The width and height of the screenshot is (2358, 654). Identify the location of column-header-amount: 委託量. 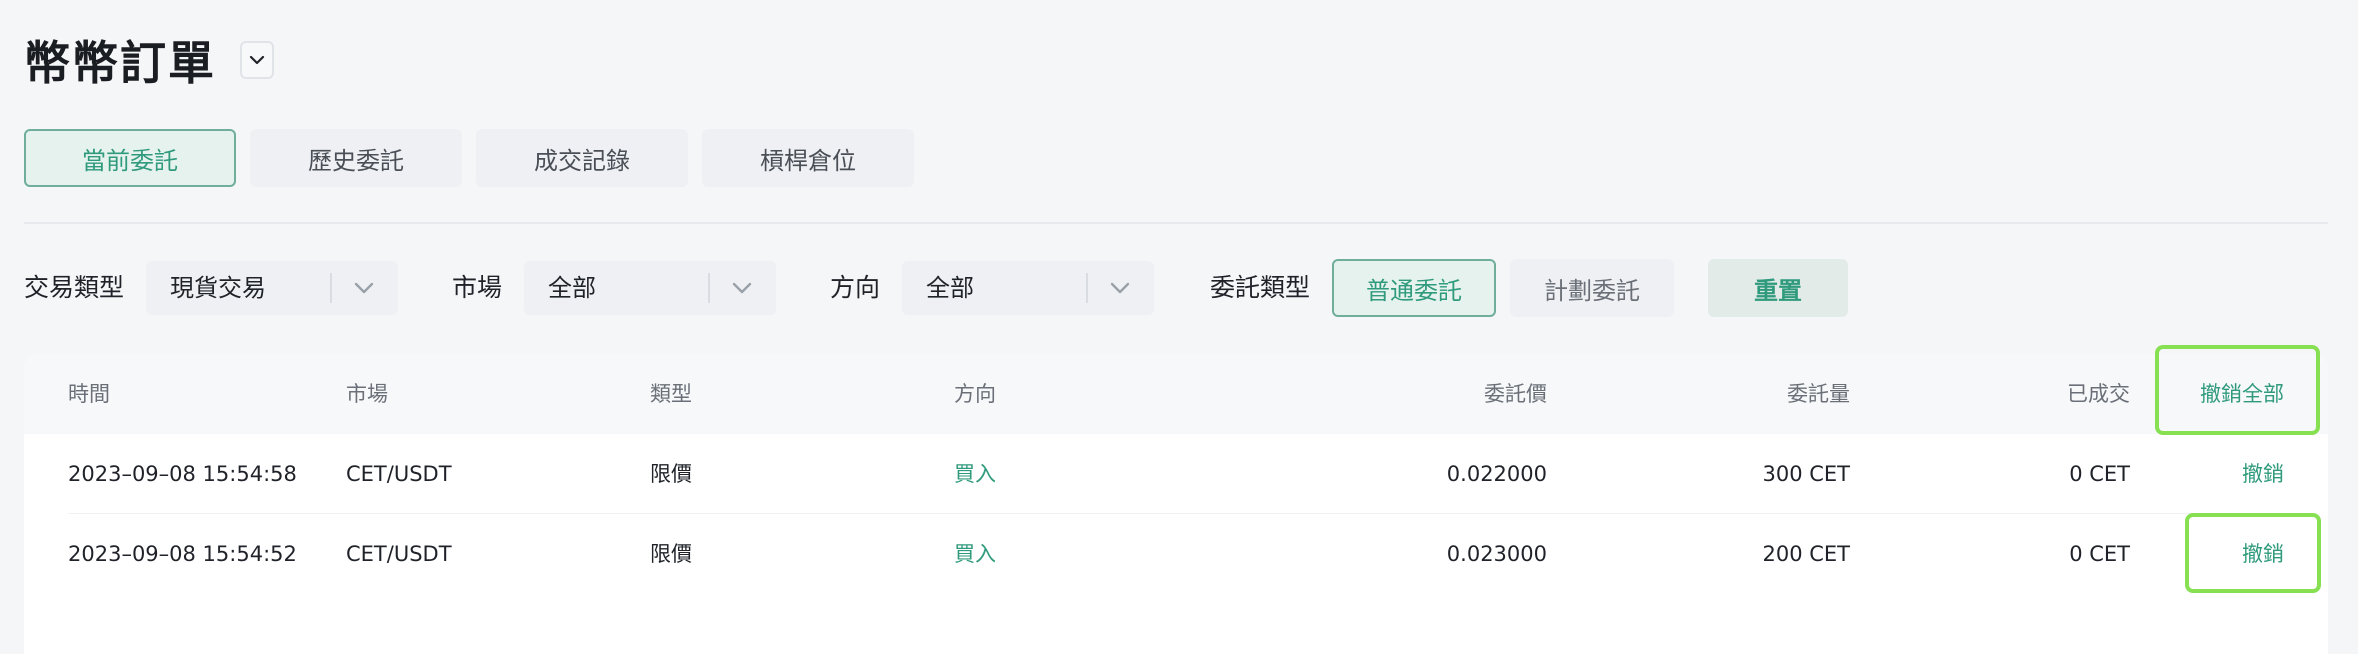
(1818, 394).